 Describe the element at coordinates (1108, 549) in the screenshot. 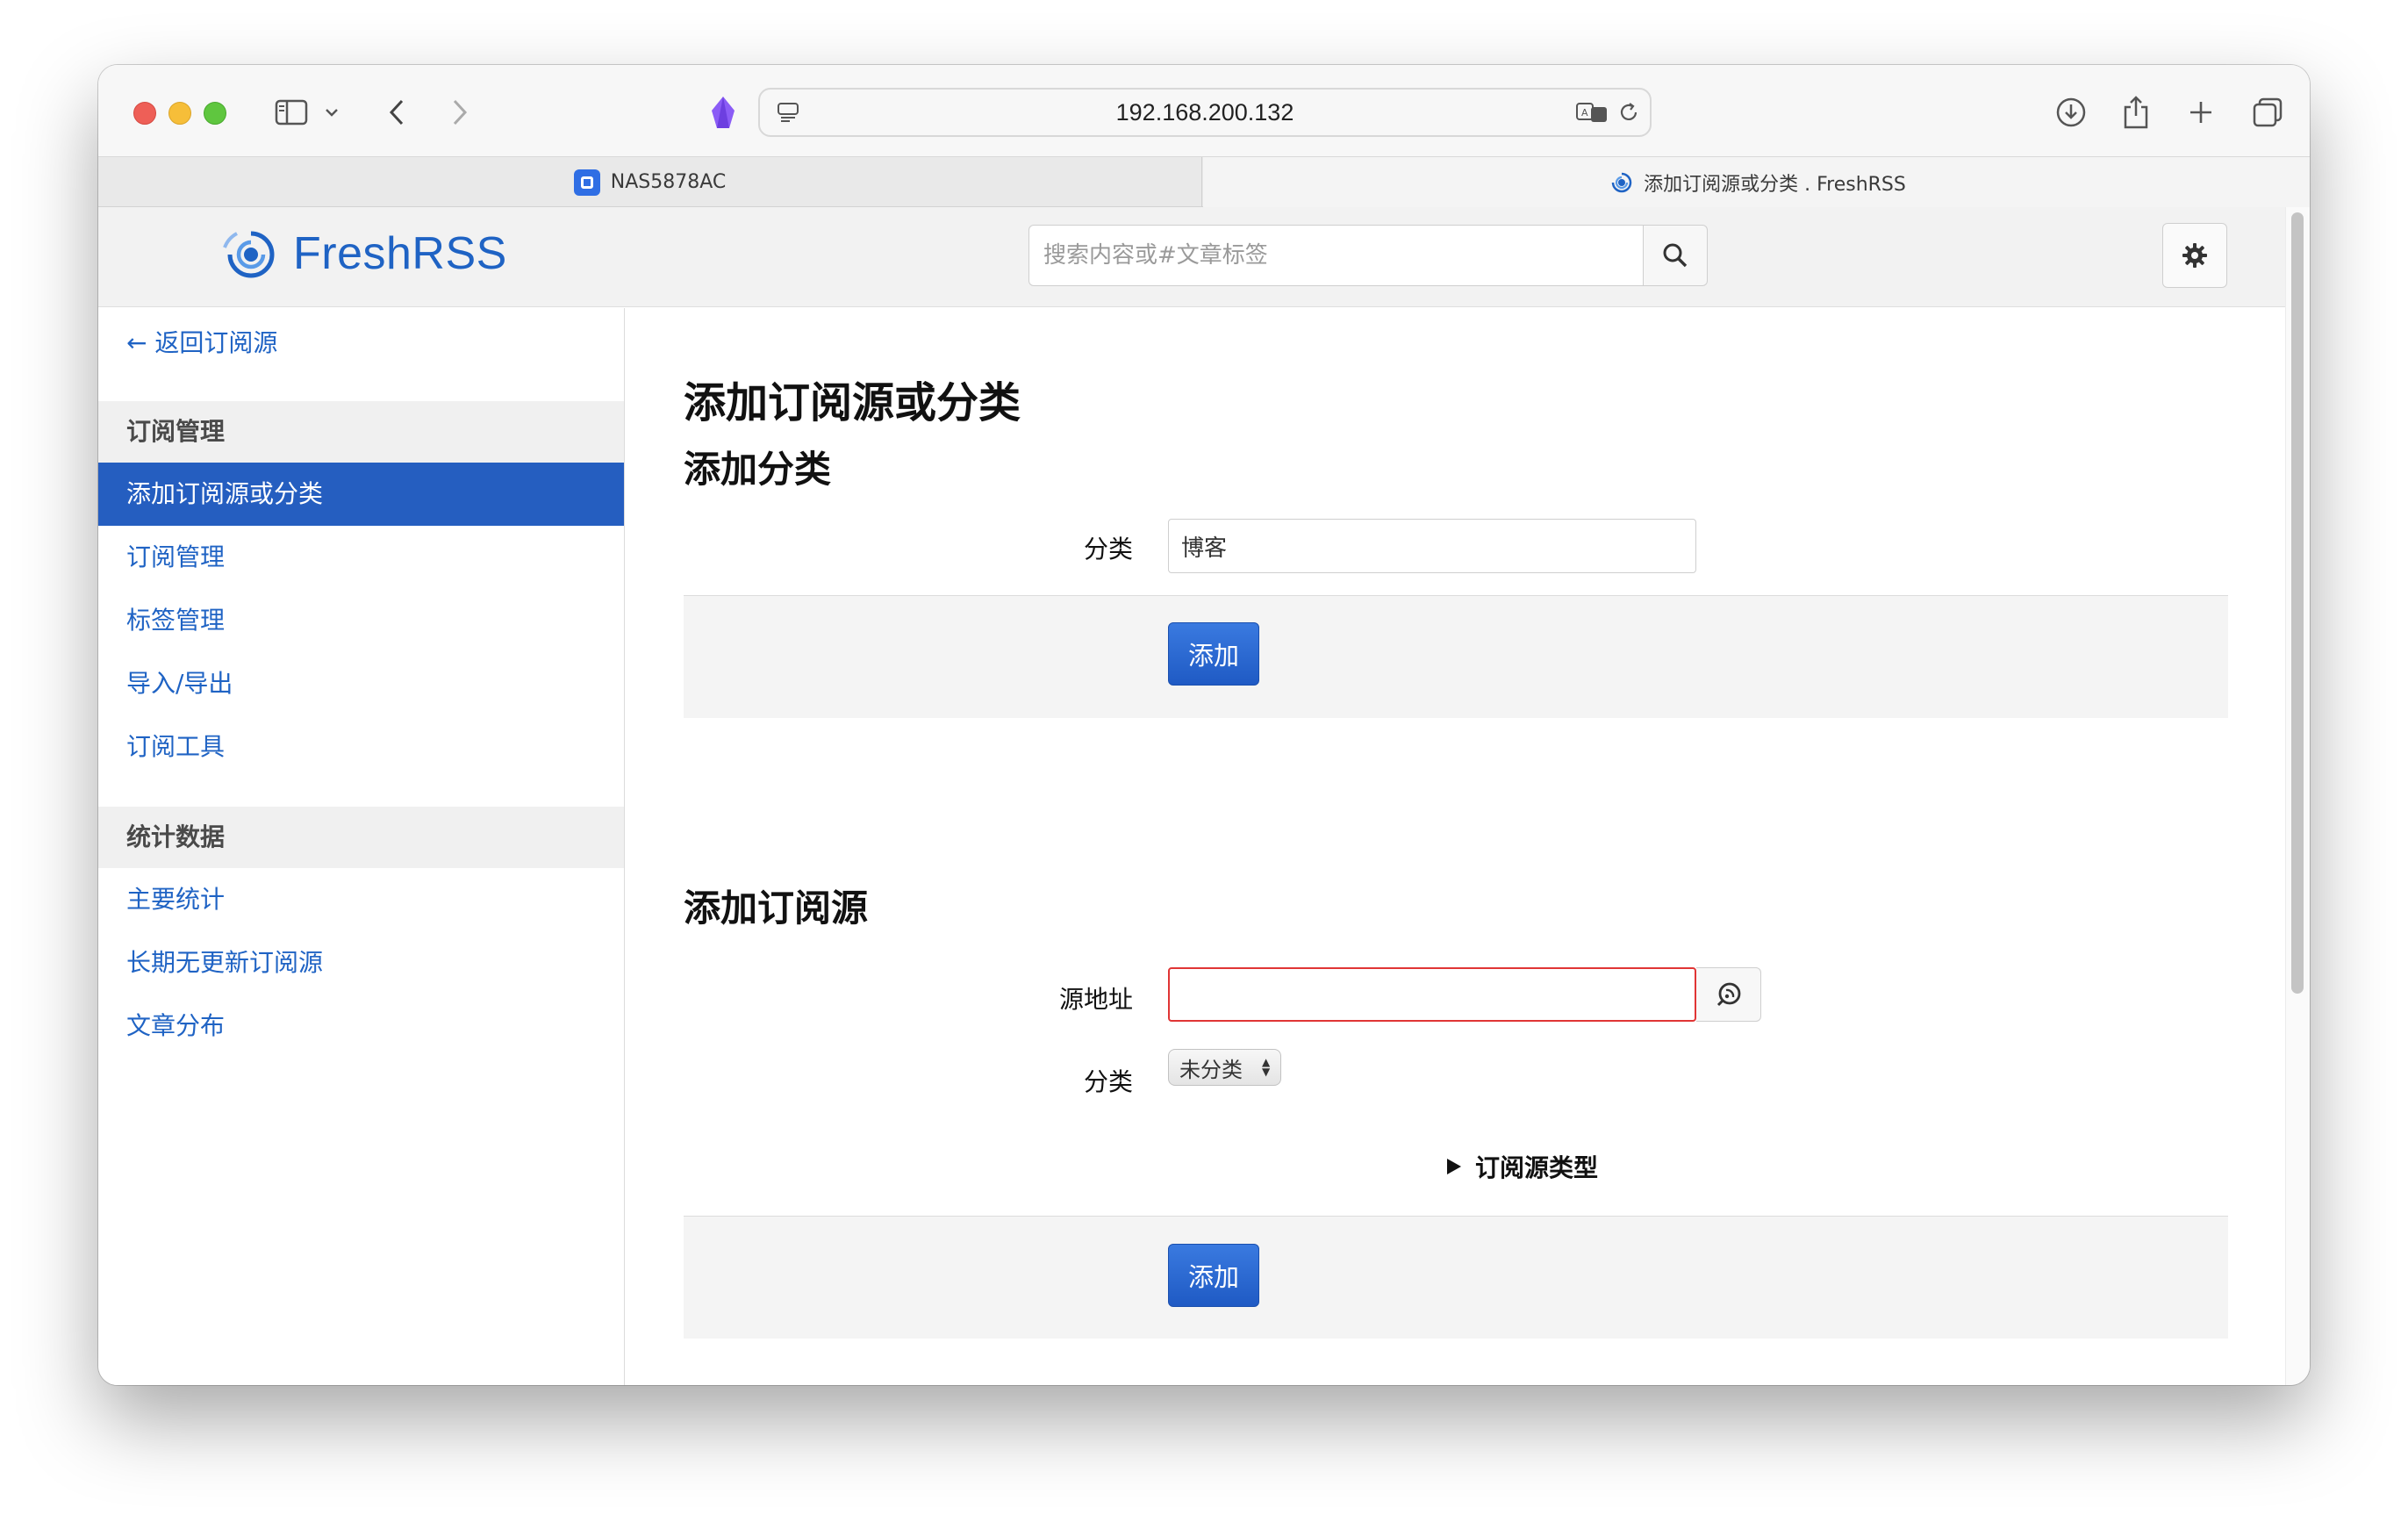

I see `category-name-label: 分类` at that location.